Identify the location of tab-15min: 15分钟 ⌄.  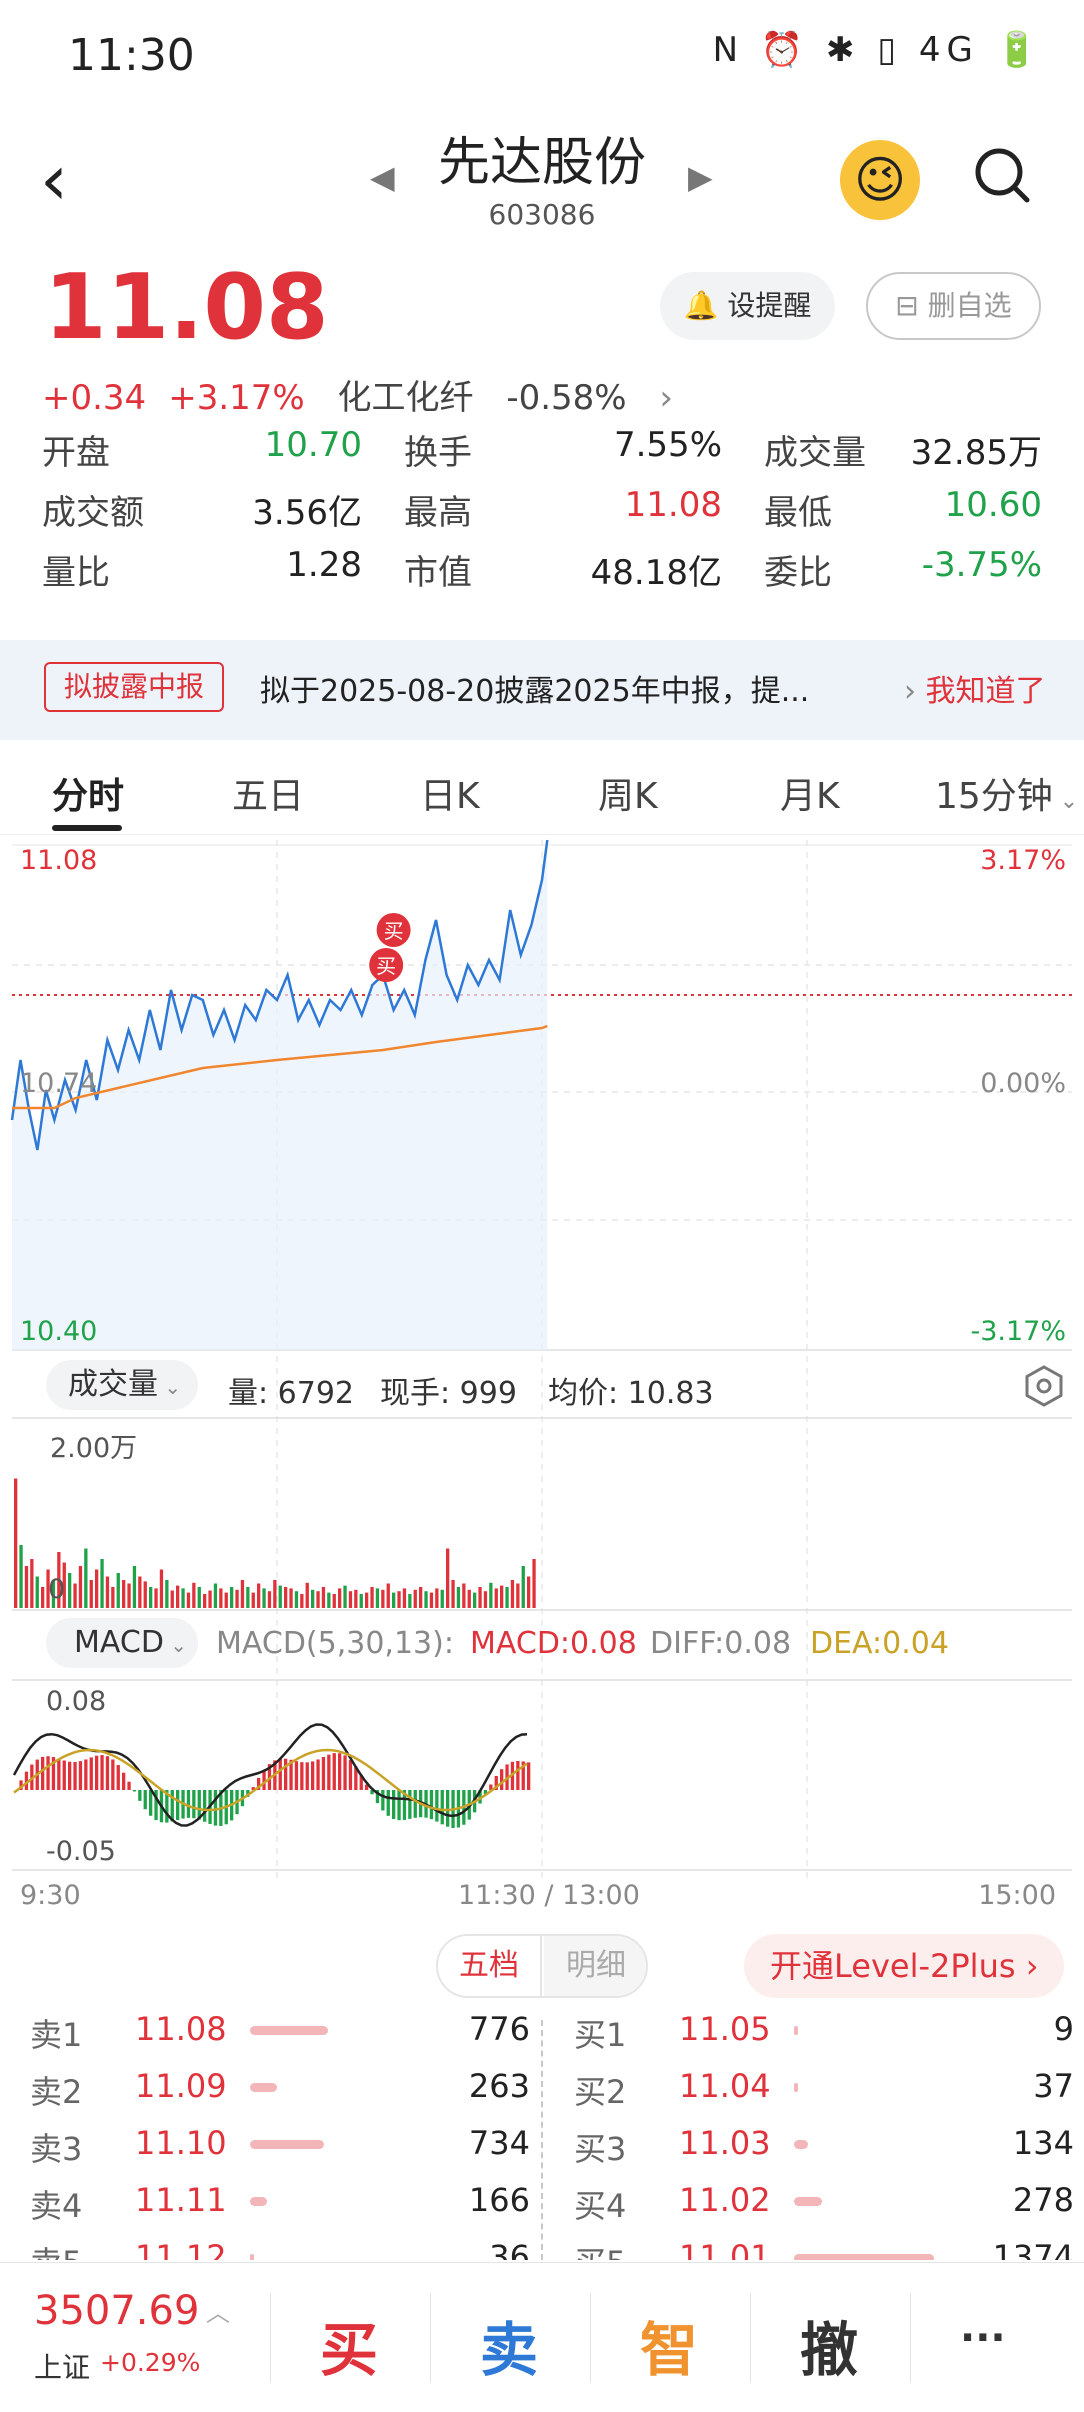
(1006, 793).